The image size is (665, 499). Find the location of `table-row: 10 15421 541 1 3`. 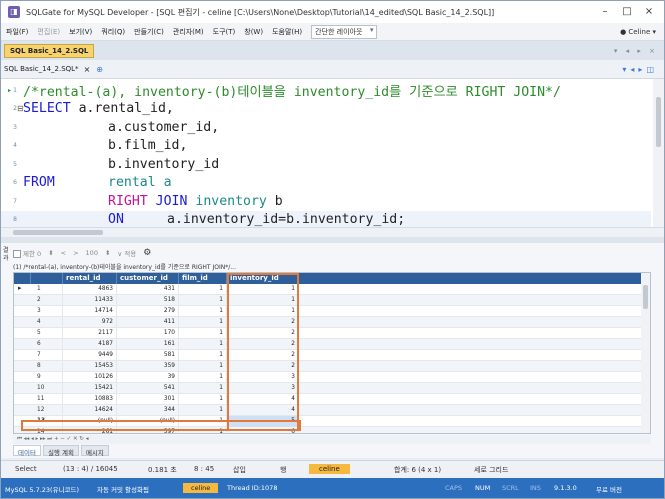

table-row: 10 15421 541 1 3 is located at coordinates (332, 388).